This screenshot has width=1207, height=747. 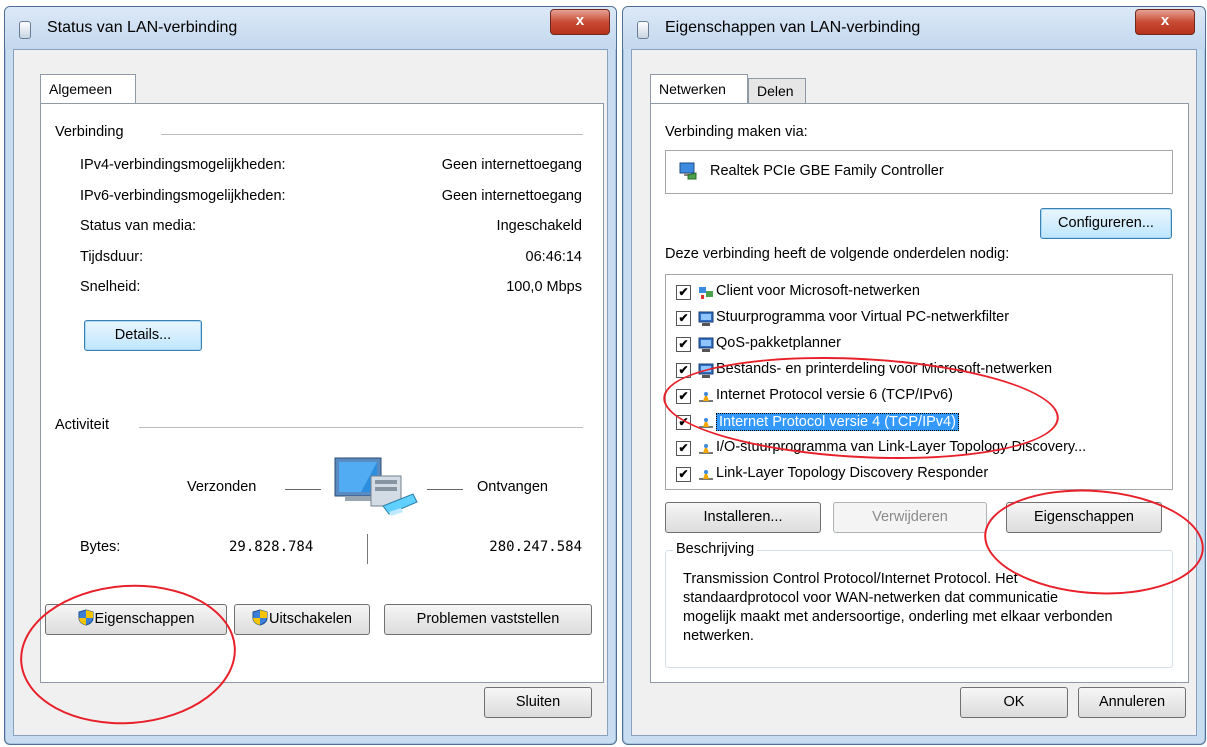 I want to click on ipv4-value: Geen internettoegang, so click(x=511, y=165).